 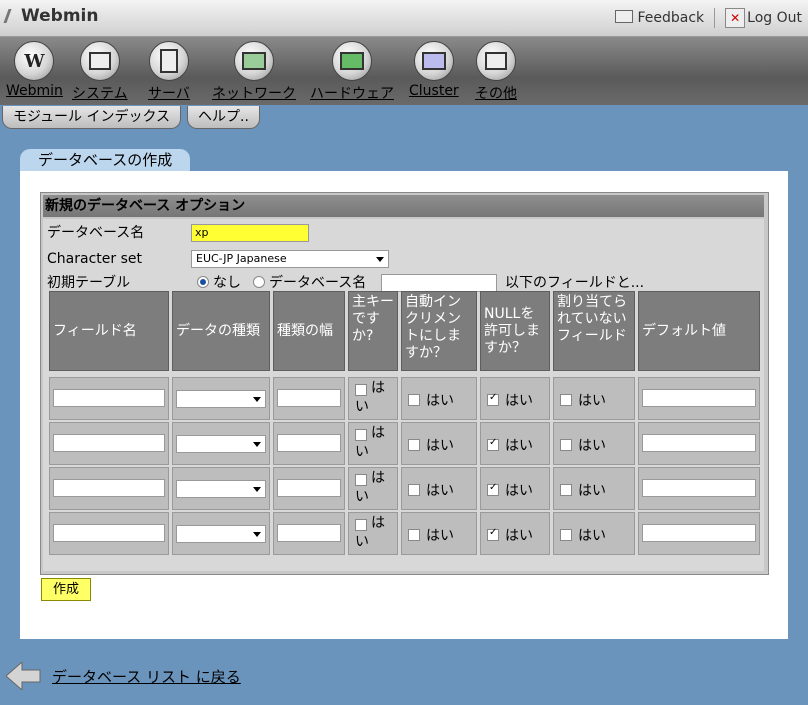 I want to click on server-icon, so click(x=168, y=61).